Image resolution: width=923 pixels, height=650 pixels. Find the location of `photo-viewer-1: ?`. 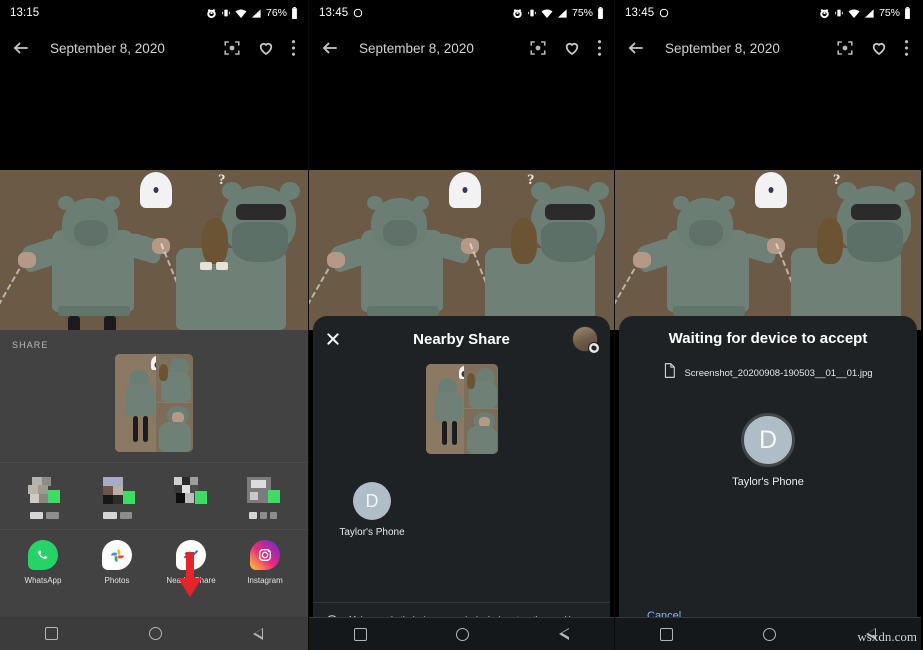

photo-viewer-1: ? is located at coordinates (154, 200).